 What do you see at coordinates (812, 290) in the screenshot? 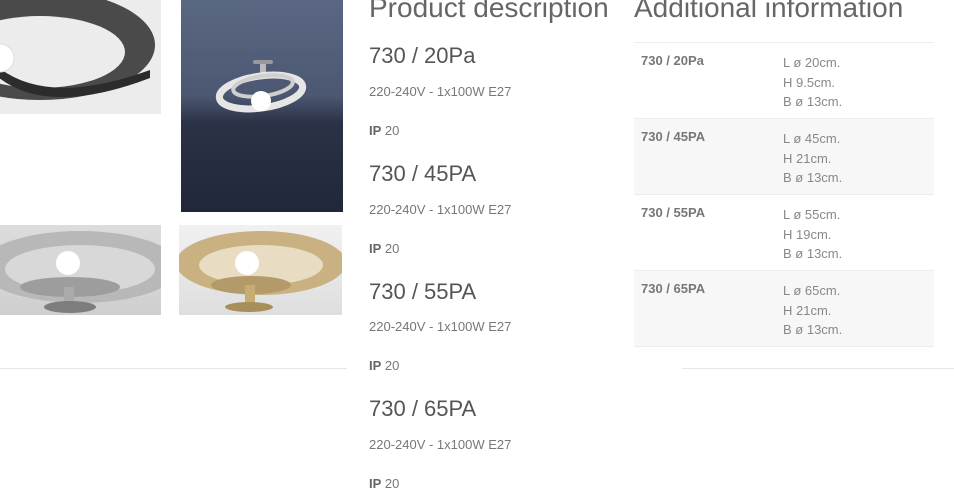
I see `length: L ø 65cm.` at bounding box center [812, 290].